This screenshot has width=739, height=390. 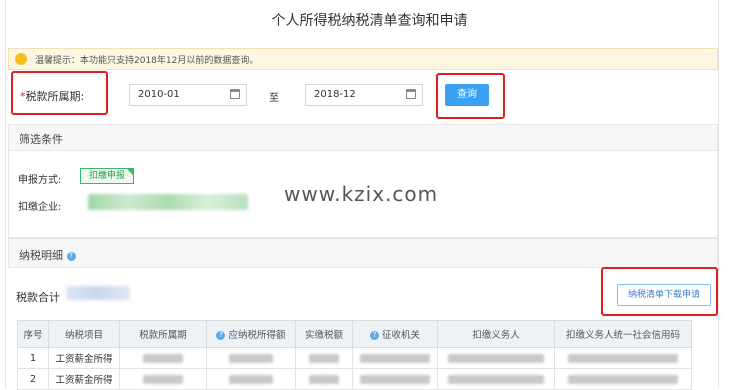 I want to click on details-title-wrap: 纳税明细 ?, so click(x=47, y=255).